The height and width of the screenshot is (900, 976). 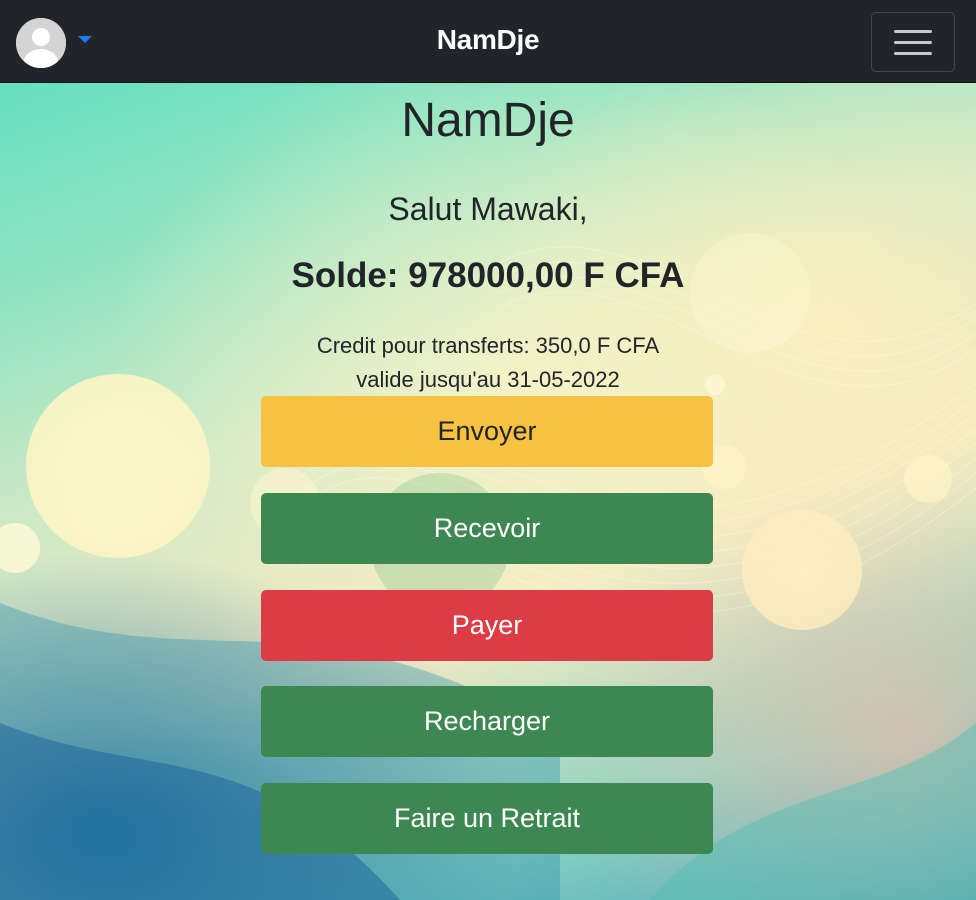 What do you see at coordinates (488, 275) in the screenshot?
I see `balance-text: Solde: 978000,00 F CFA` at bounding box center [488, 275].